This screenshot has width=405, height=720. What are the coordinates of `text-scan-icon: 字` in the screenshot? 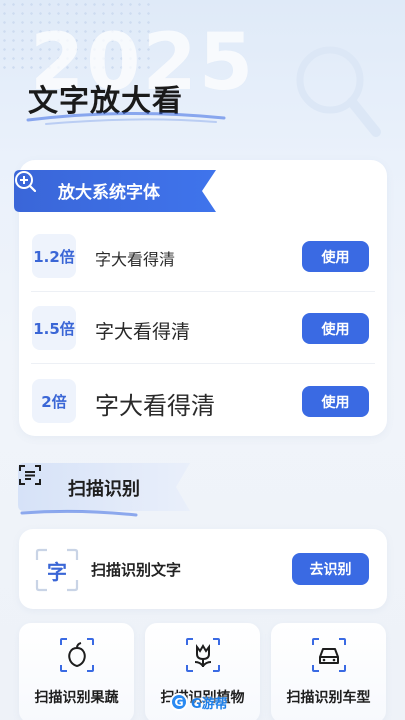 It's located at (57, 570).